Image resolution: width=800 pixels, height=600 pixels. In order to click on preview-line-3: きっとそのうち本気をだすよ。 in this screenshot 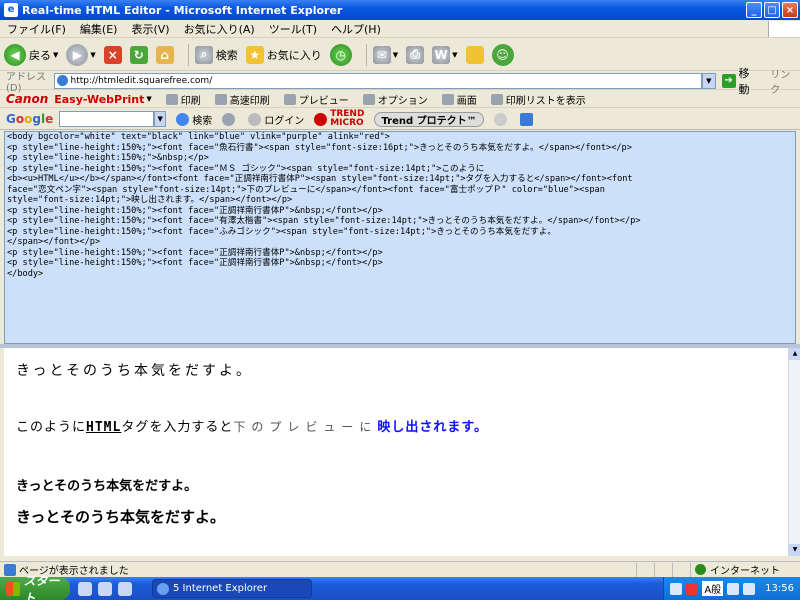, I will do `click(107, 486)`.